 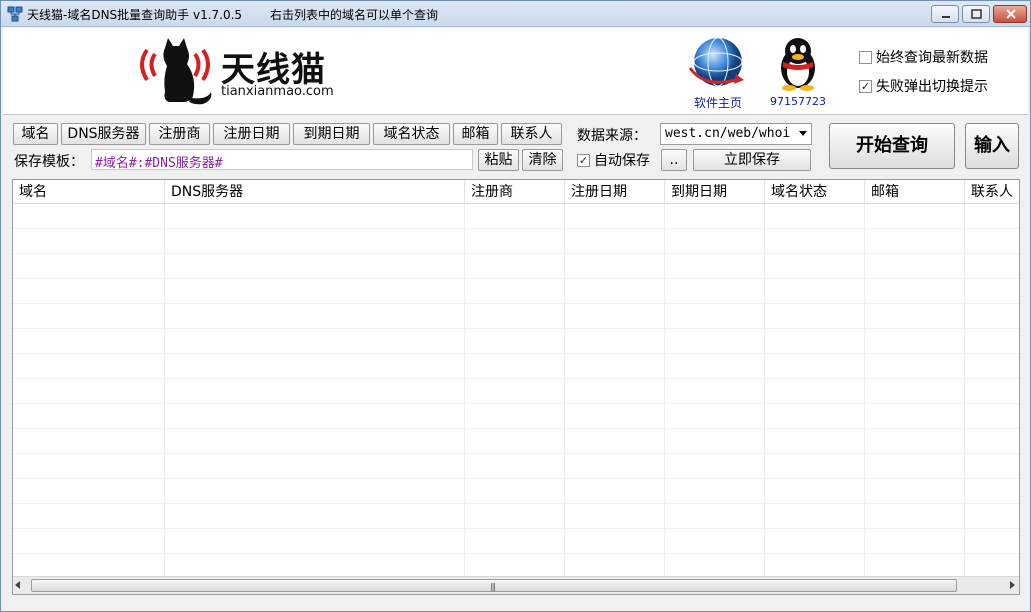 I want to click on logo: 天线猫 tianxianmao.com, so click(x=238, y=71).